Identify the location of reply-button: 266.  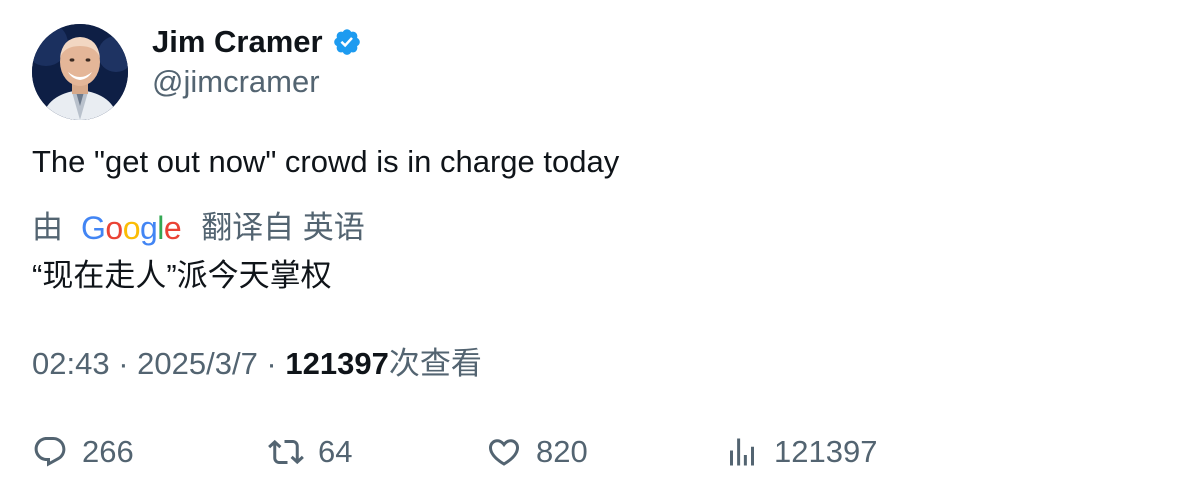
(83, 452).